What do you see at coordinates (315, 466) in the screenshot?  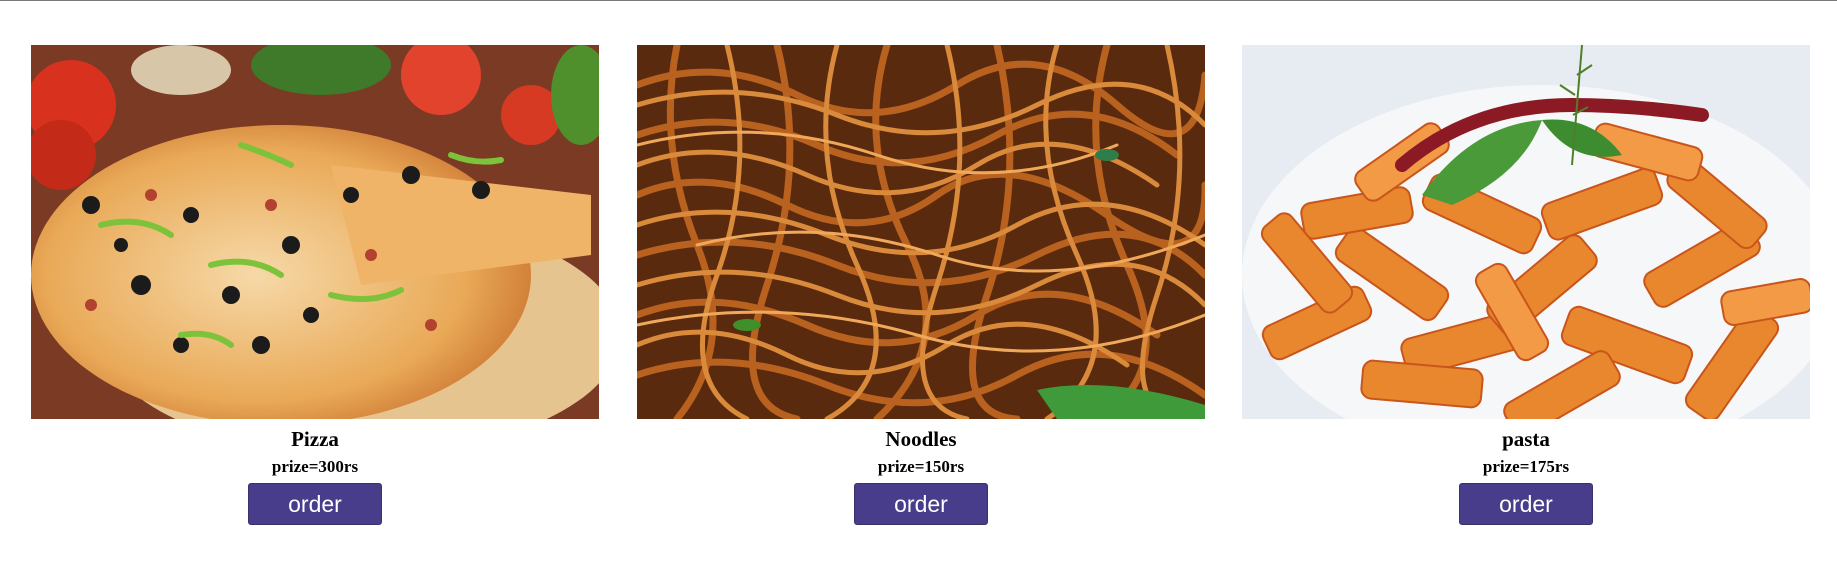 I see `food-price: prize=300rs` at bounding box center [315, 466].